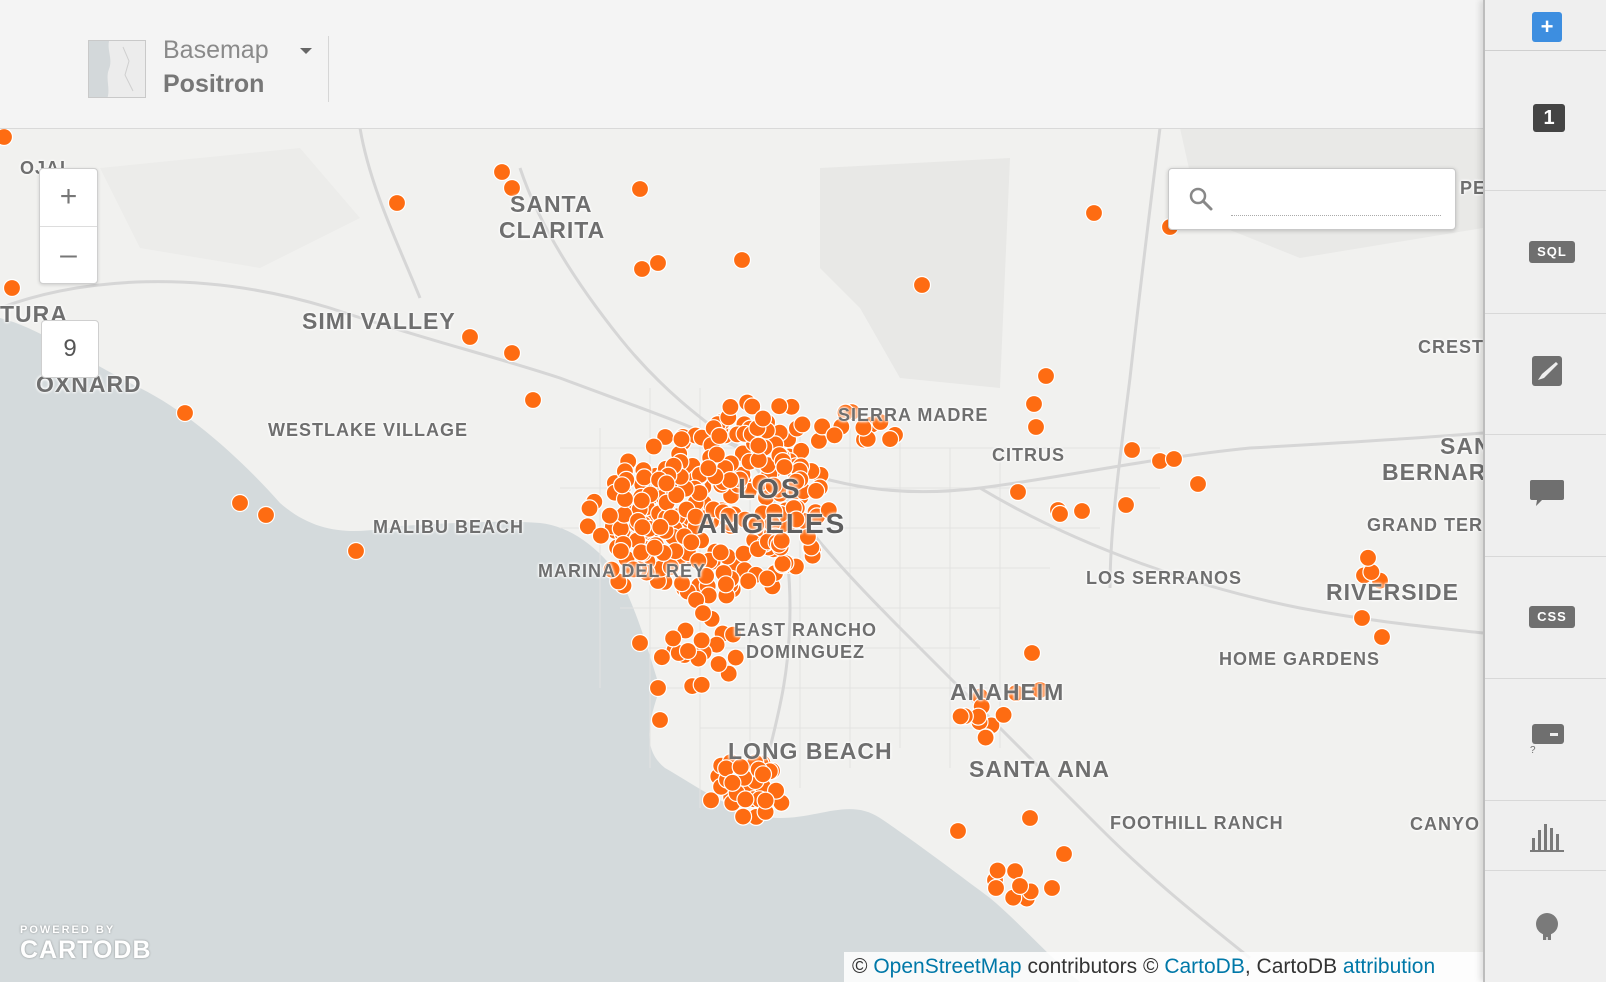  What do you see at coordinates (306, 51) in the screenshot?
I see `chevron-down-icon` at bounding box center [306, 51].